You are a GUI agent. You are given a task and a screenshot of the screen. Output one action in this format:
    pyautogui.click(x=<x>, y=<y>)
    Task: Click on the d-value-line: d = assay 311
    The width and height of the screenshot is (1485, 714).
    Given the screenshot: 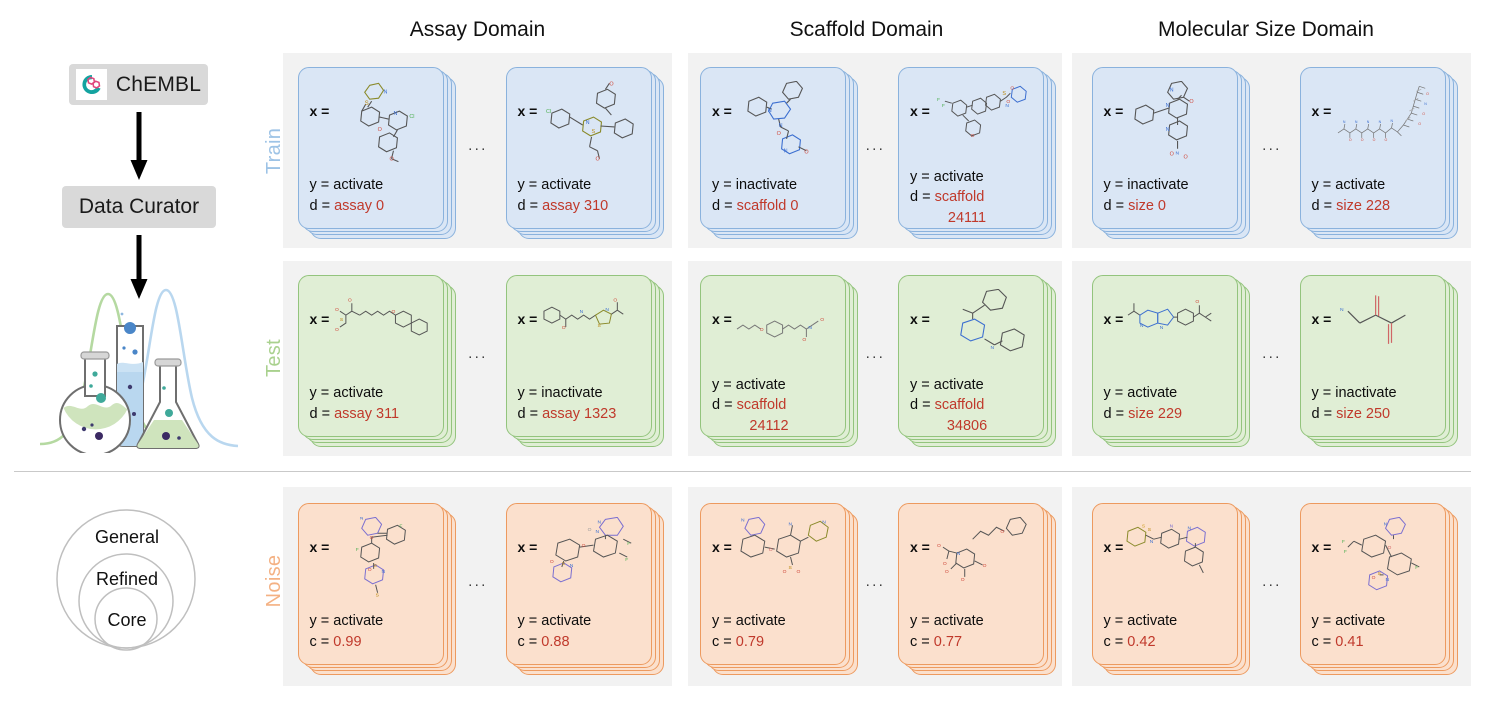 What is the action you would take?
    pyautogui.click(x=371, y=414)
    